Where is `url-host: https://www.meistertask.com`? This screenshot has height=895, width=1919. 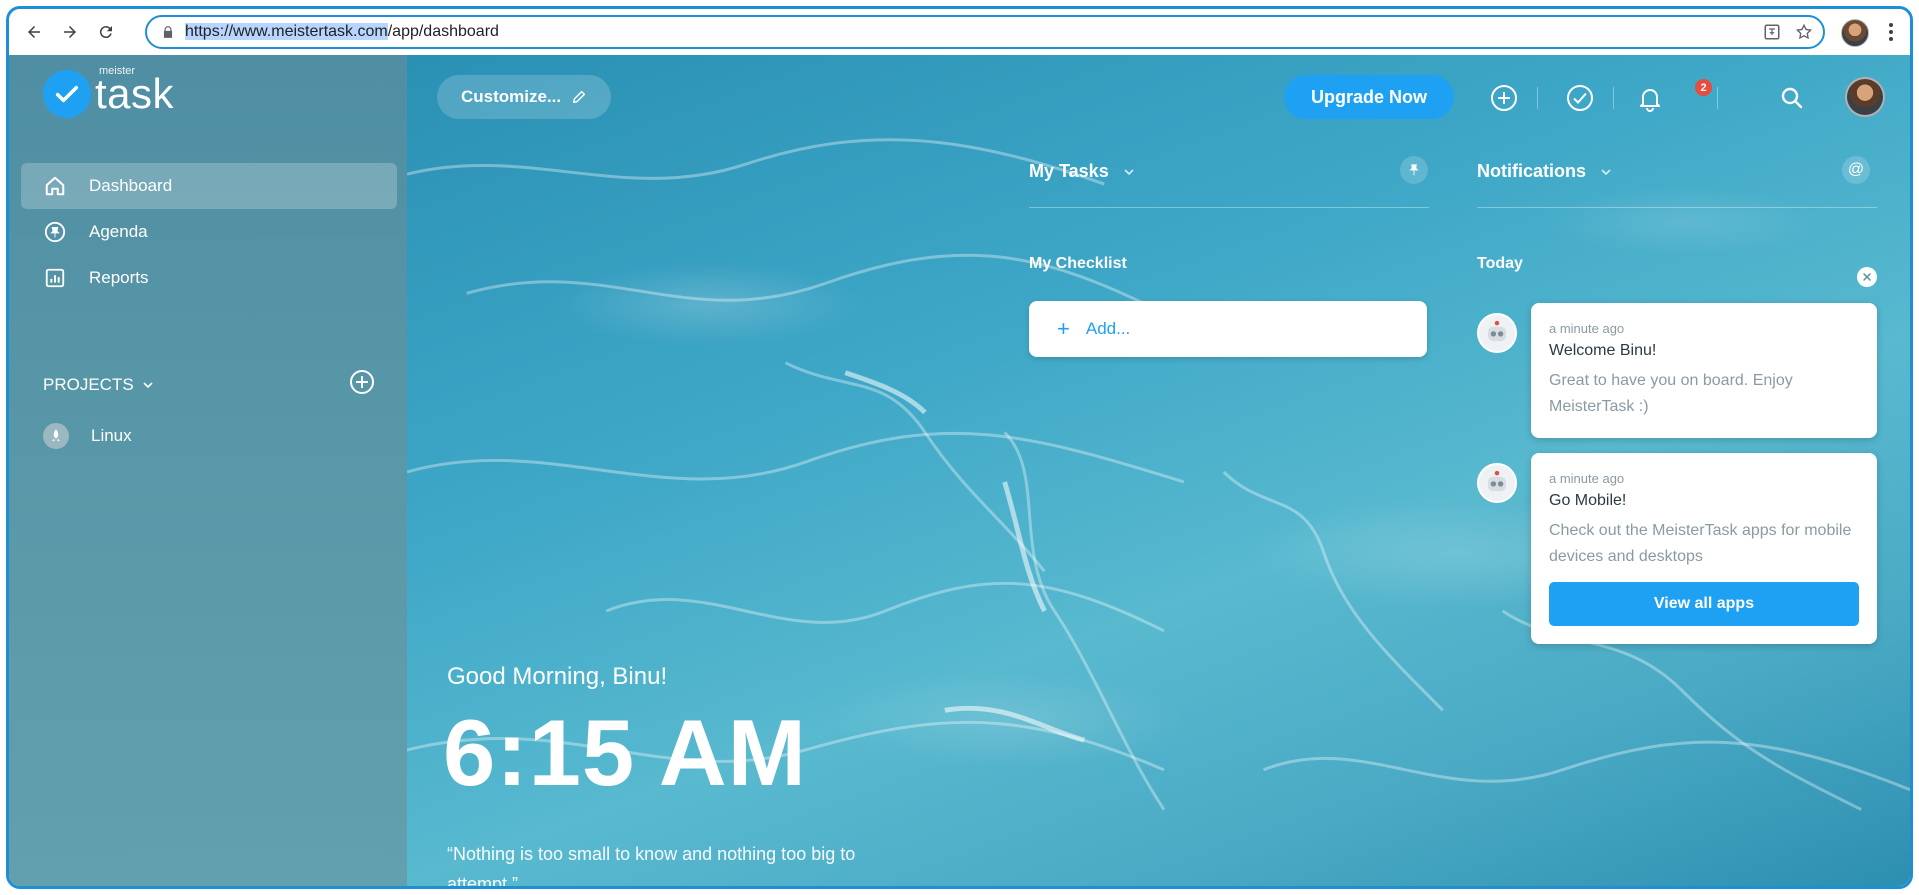 url-host: https://www.meistertask.com is located at coordinates (286, 31).